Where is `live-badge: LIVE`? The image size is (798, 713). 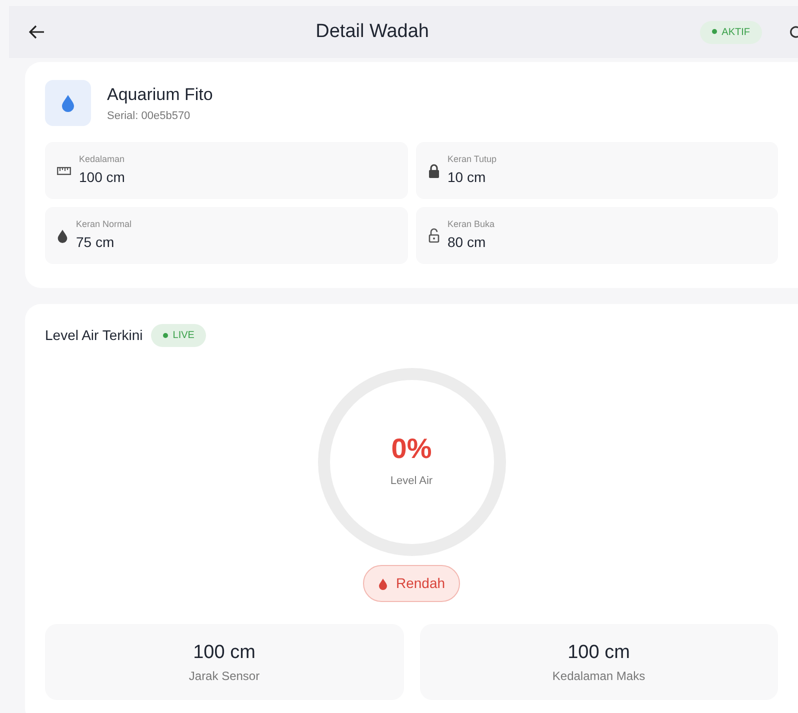 live-badge: LIVE is located at coordinates (178, 335).